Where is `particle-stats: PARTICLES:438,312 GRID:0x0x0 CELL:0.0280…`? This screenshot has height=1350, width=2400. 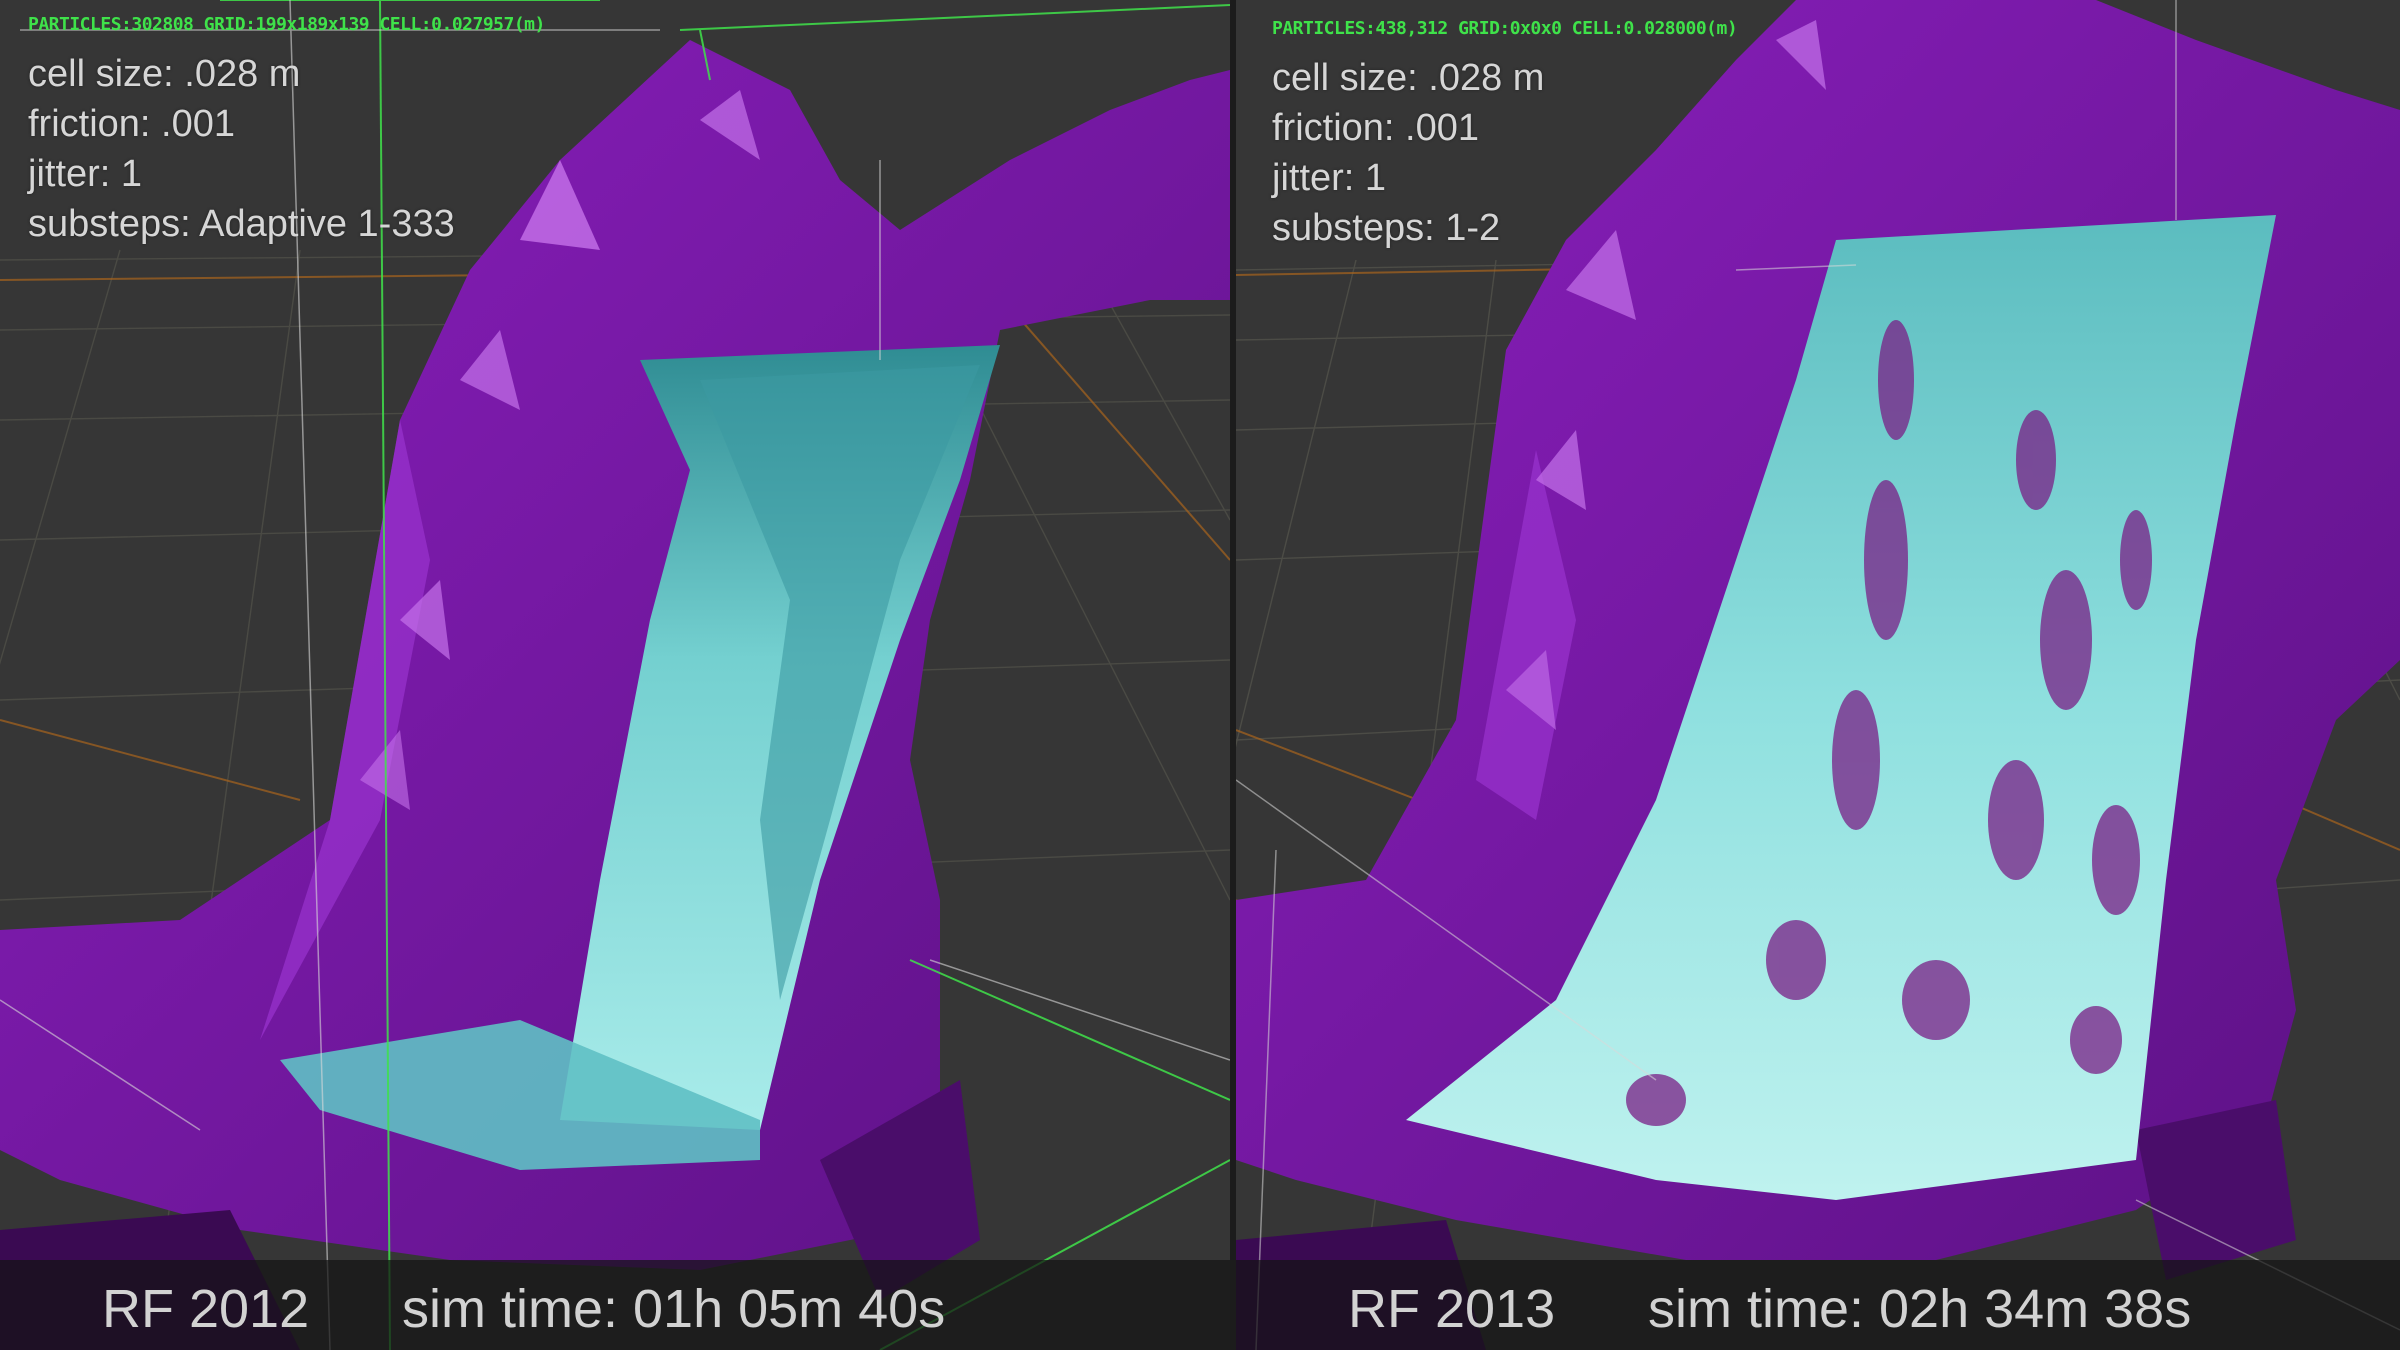
particle-stats: PARTICLES:438,312 GRID:0x0x0 CELL:0.0280… is located at coordinates (1505, 28).